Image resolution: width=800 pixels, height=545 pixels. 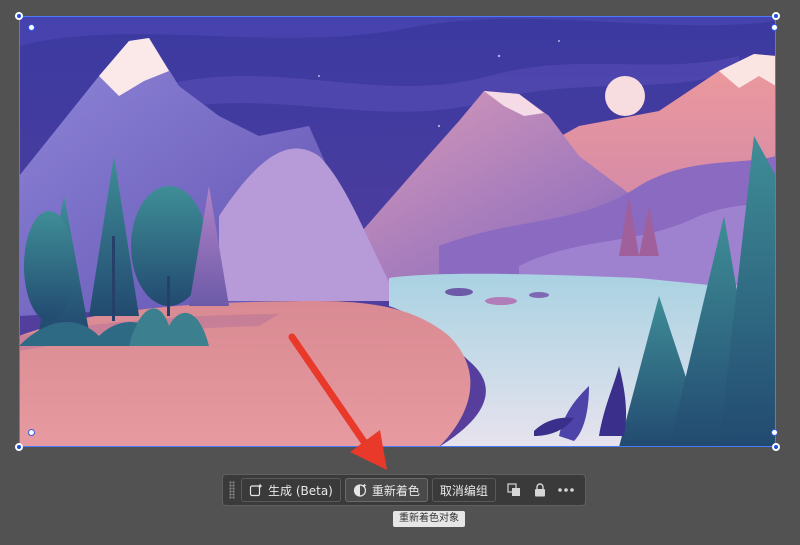 I want to click on anchor-point-bottom-left, so click(x=19, y=447).